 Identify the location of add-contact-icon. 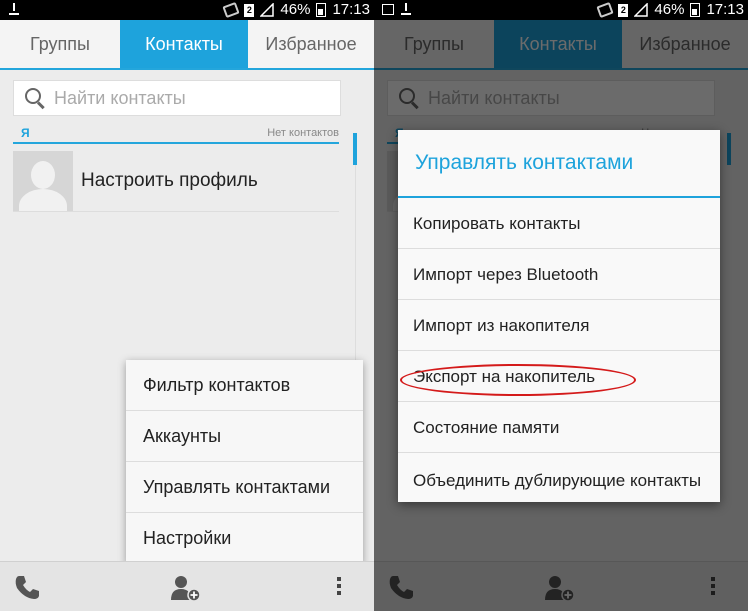
(186, 588).